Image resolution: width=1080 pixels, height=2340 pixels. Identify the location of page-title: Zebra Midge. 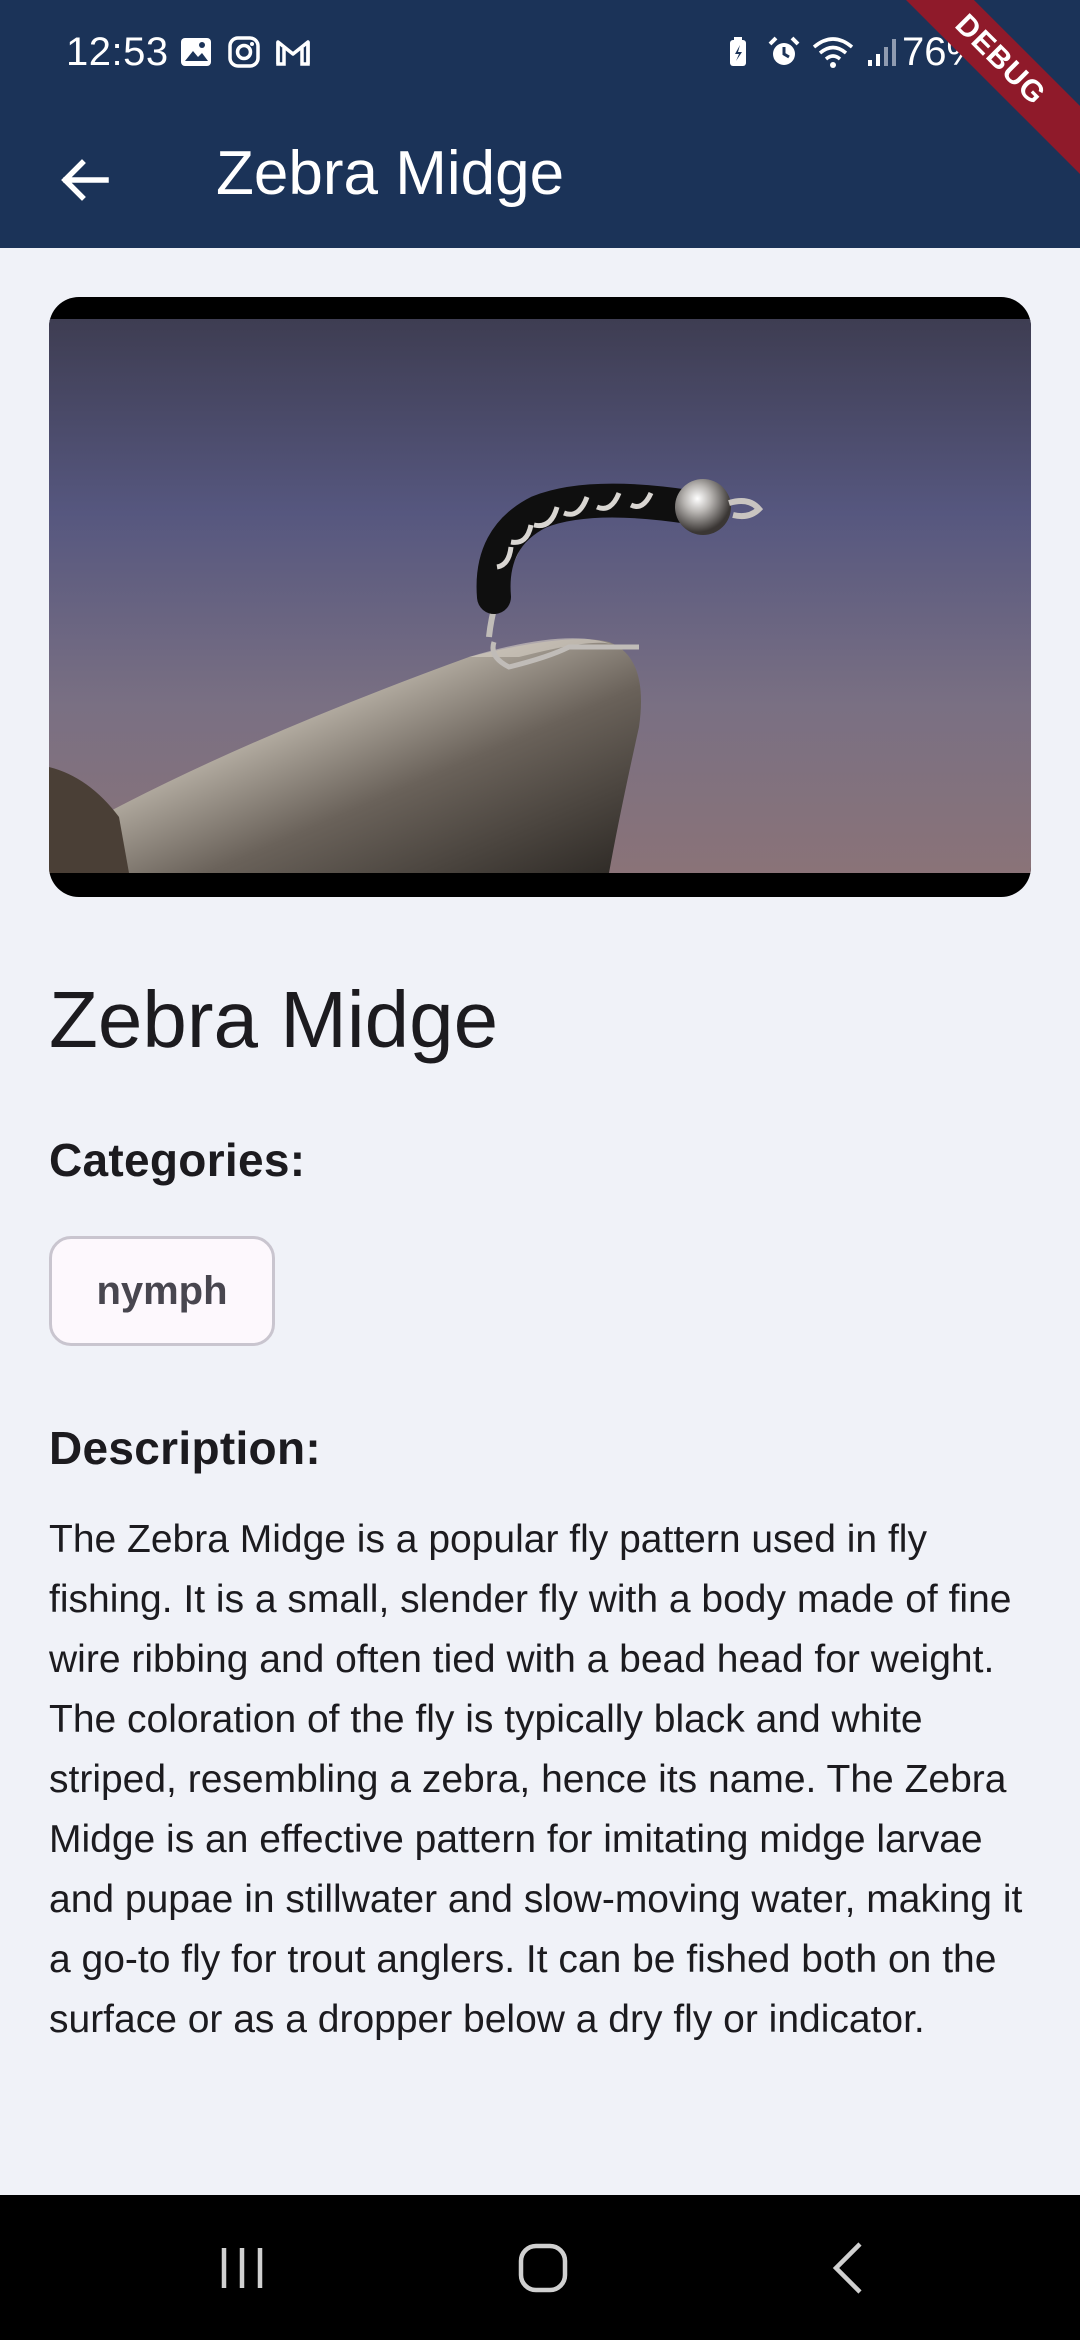
(274, 1019).